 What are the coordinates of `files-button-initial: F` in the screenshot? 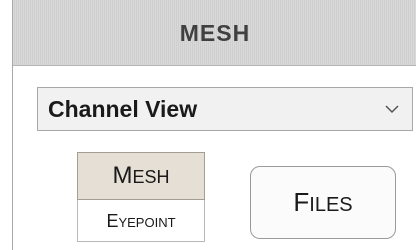 It's located at (301, 202).